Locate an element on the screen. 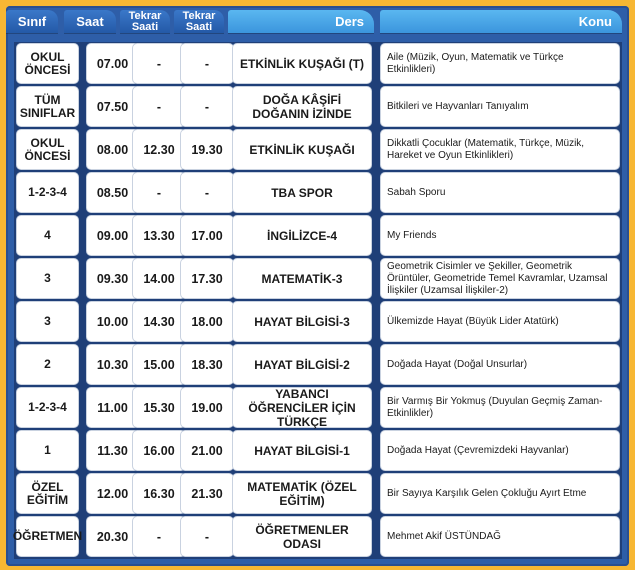 The width and height of the screenshot is (635, 570). cell-tekrar-1: 12.30 is located at coordinates (159, 149).